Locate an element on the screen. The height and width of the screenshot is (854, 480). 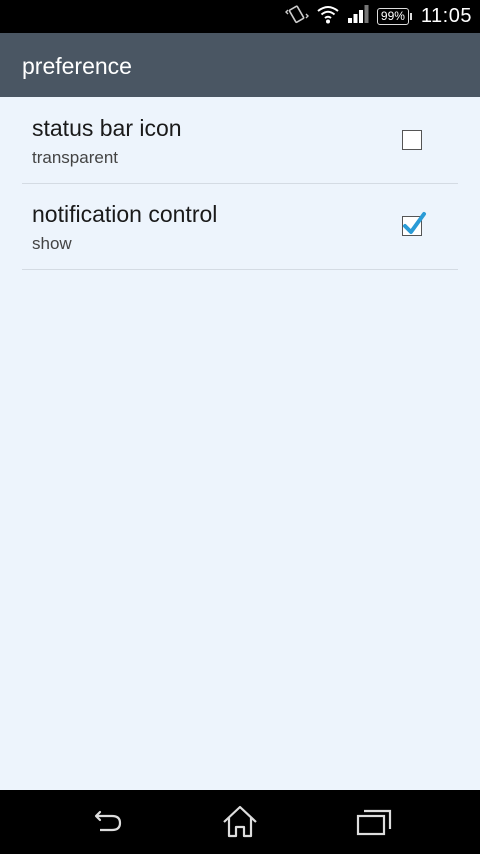
preference-summary: transparent is located at coordinates (75, 157).